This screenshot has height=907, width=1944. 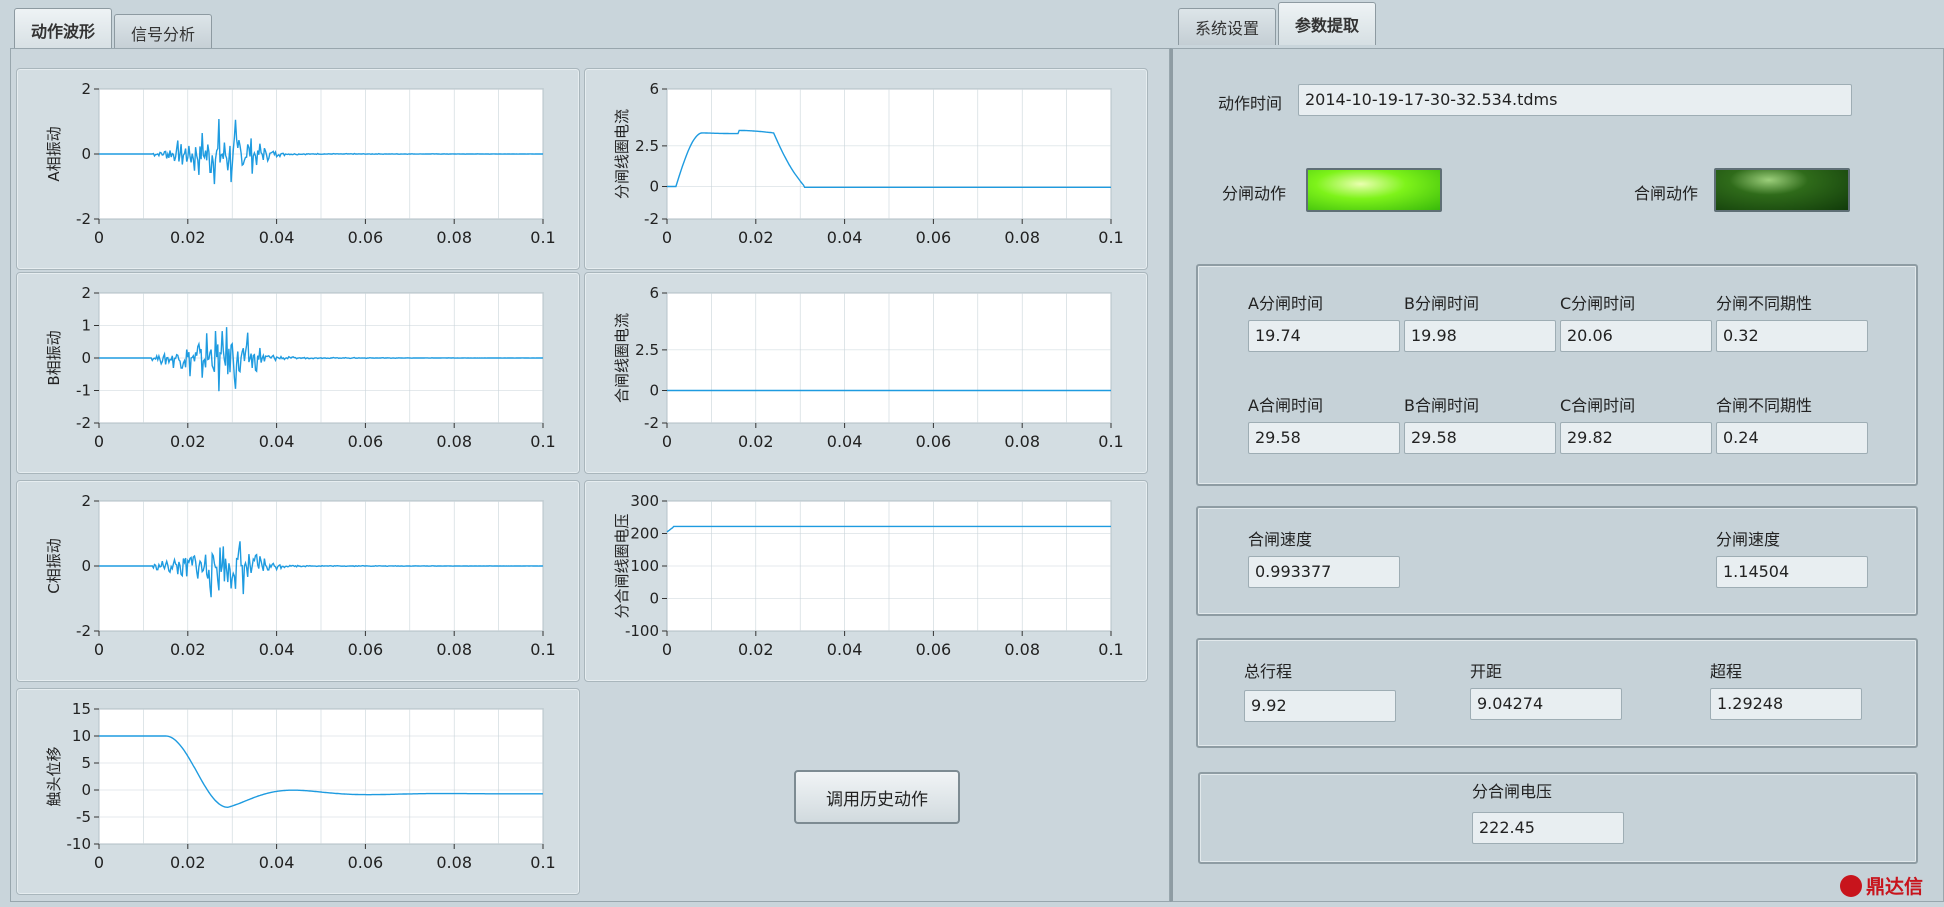 I want to click on overtravel-field: 1.29248, so click(x=1786, y=704).